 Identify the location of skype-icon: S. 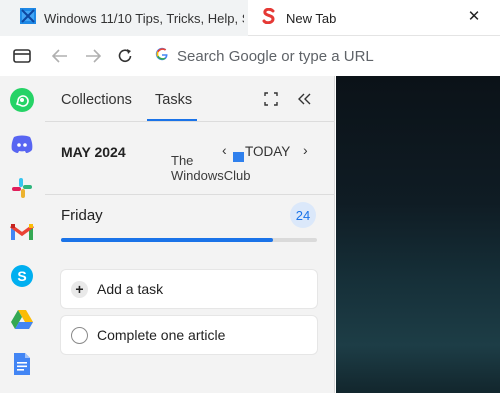
(22, 276).